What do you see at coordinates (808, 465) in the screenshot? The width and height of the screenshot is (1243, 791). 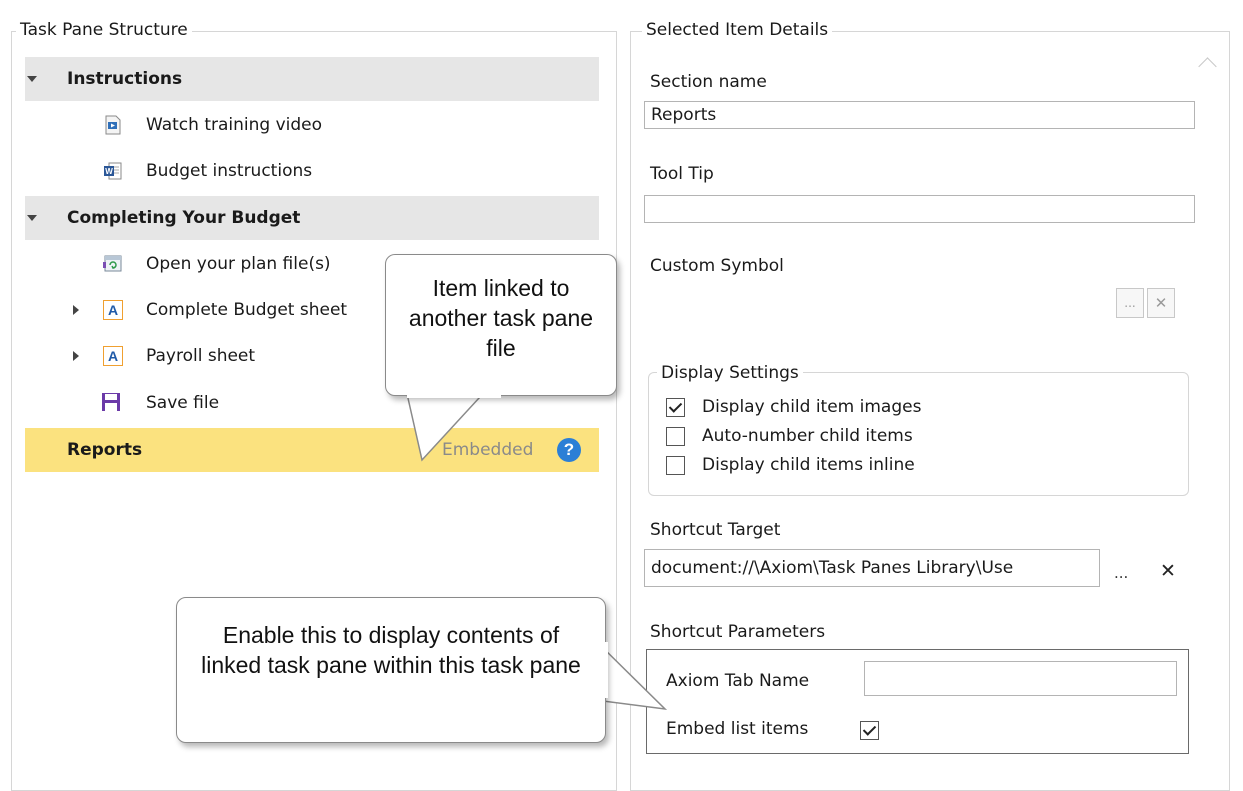 I see `display-inline-label: Display child items inline` at bounding box center [808, 465].